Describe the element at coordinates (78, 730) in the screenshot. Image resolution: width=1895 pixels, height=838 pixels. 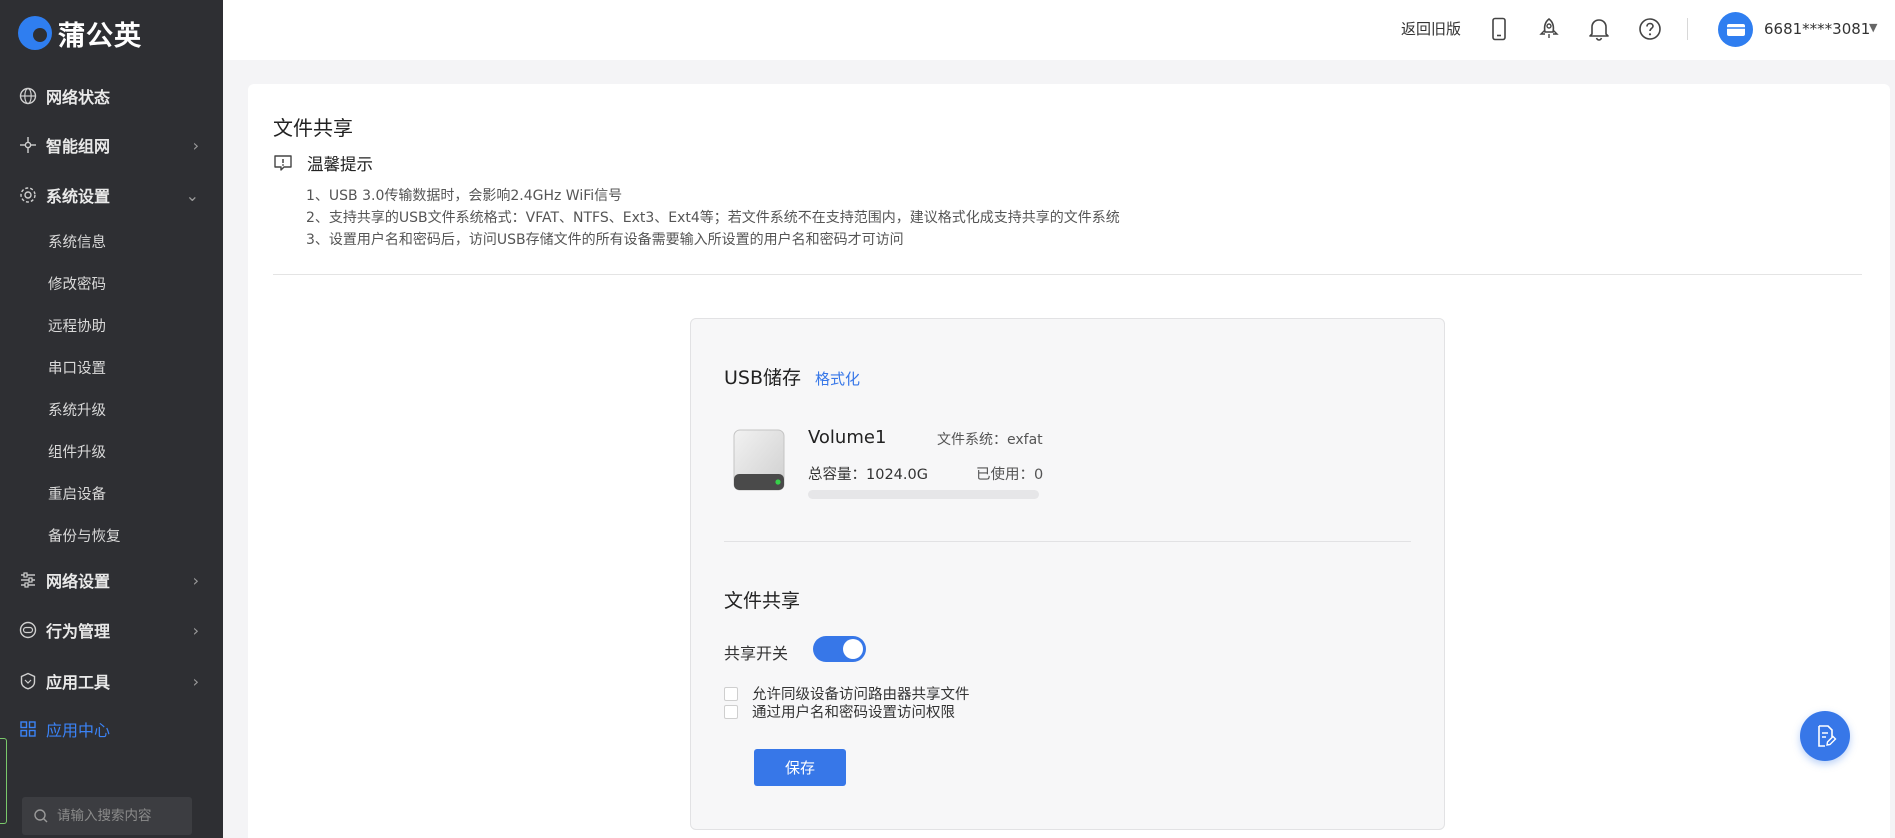
I see `sidebar-item-label: 应用中心` at that location.